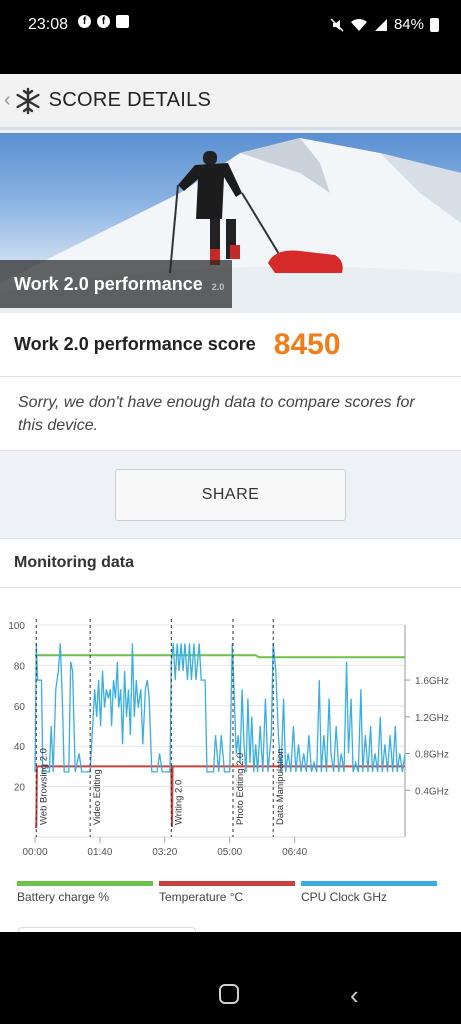 The height and width of the screenshot is (1024, 461). Describe the element at coordinates (178, 802) in the screenshot. I see `test-marker-label: Writing 2.0` at that location.